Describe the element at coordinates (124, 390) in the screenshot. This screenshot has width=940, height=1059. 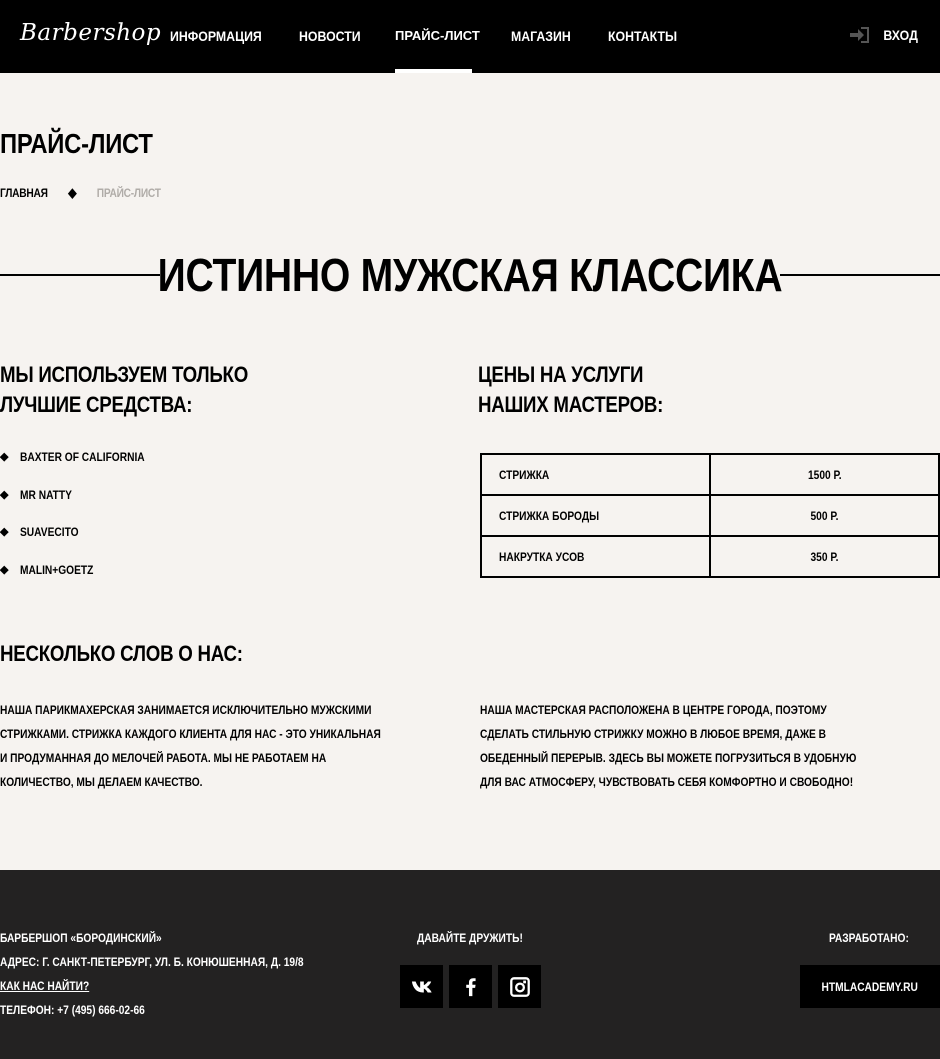
I see `brands-title: МЫ ИСПОЛЬЗУЕМ ТОЛЬКО ЛУЧШИЕ СРЕДСТВА:` at that location.